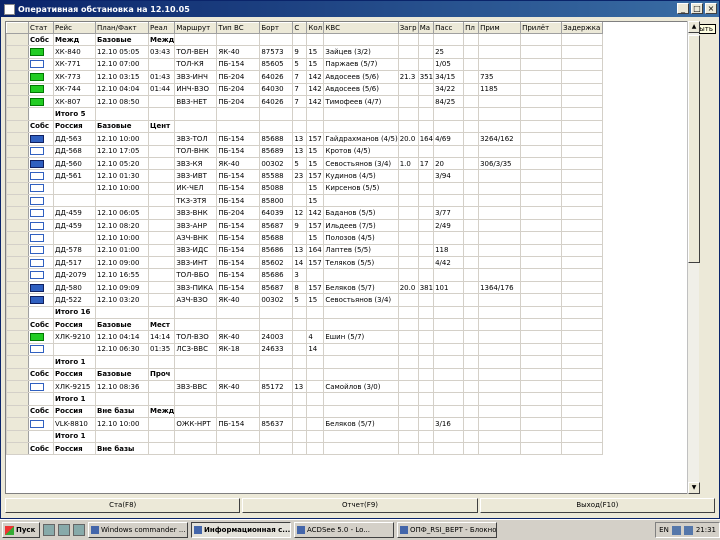 Image resolution: width=720 pixels, height=540 pixels. Describe the element at coordinates (276, 52) in the screenshot. I see `table-cell: 87573` at that location.